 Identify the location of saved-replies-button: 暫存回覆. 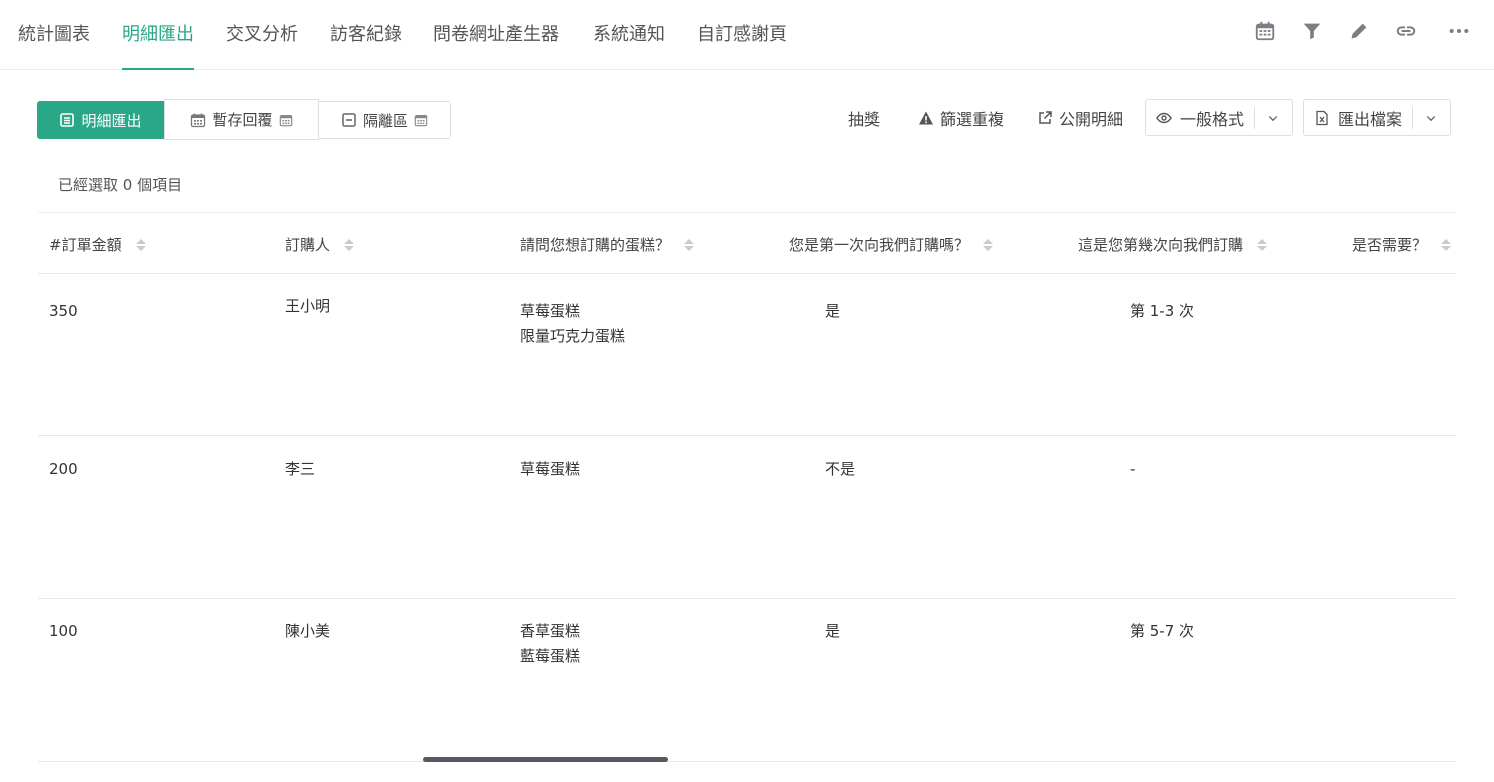
(241, 119).